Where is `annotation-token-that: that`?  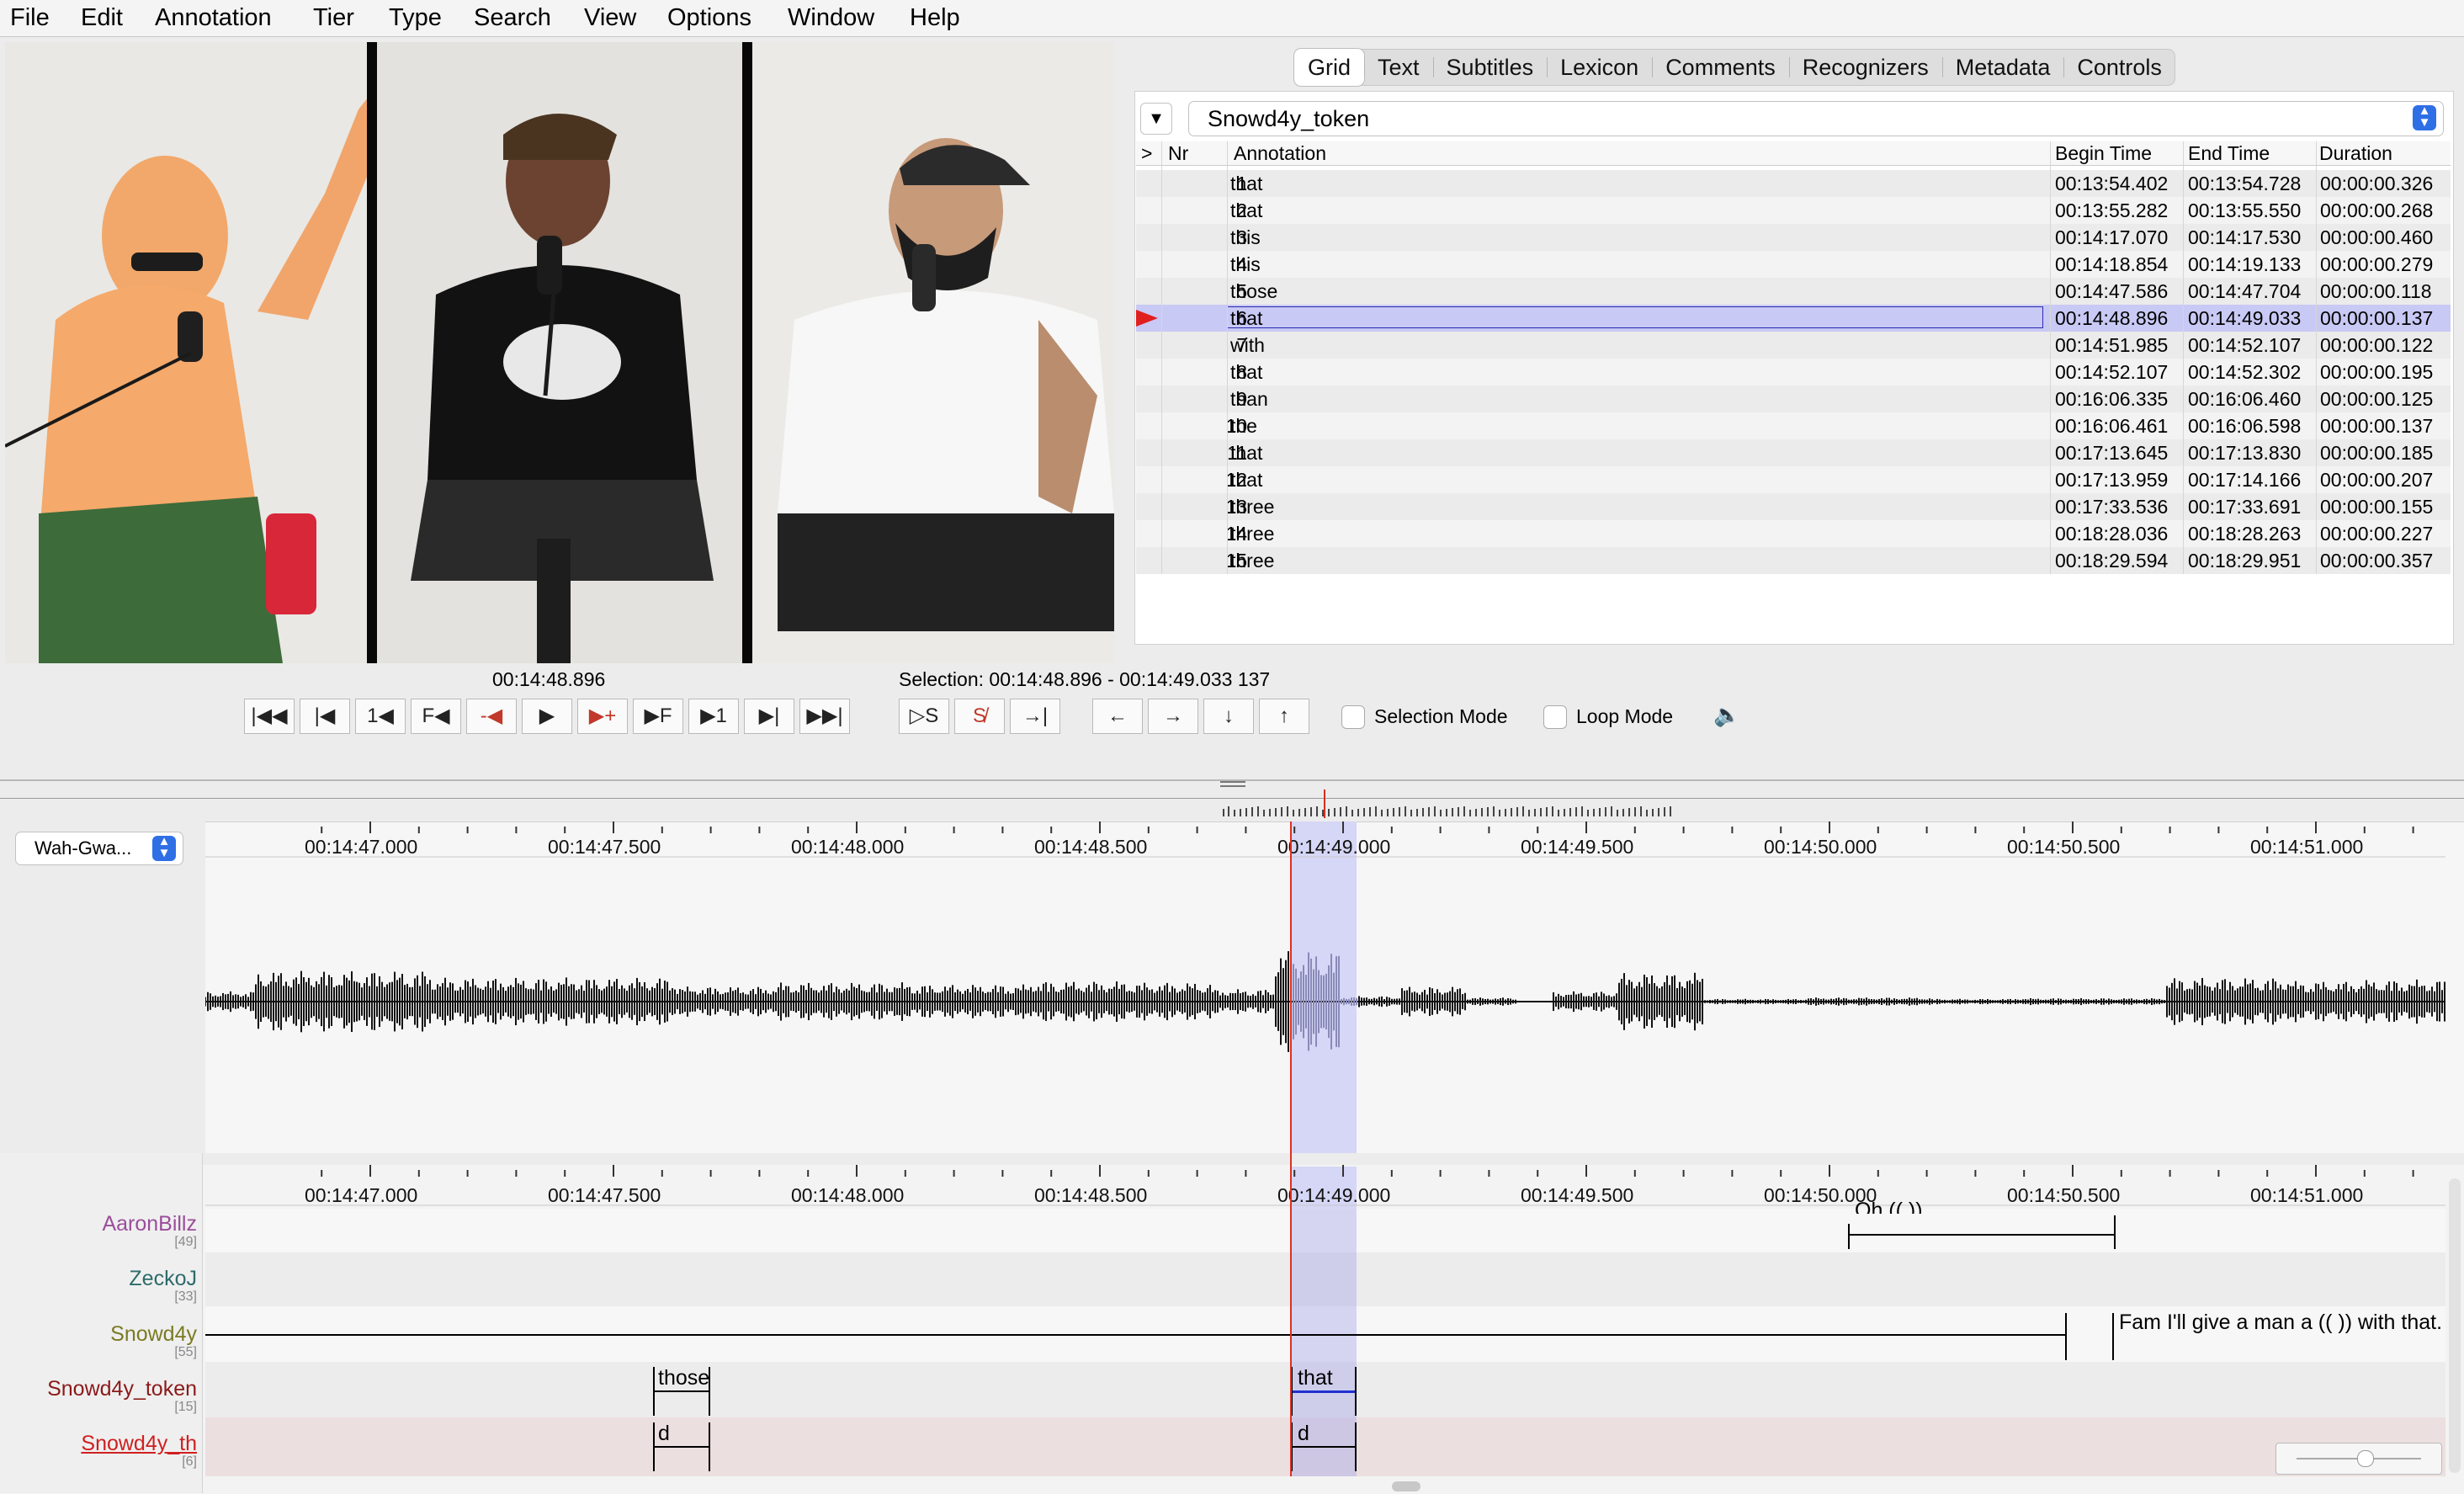 annotation-token-that: that is located at coordinates (1315, 1378).